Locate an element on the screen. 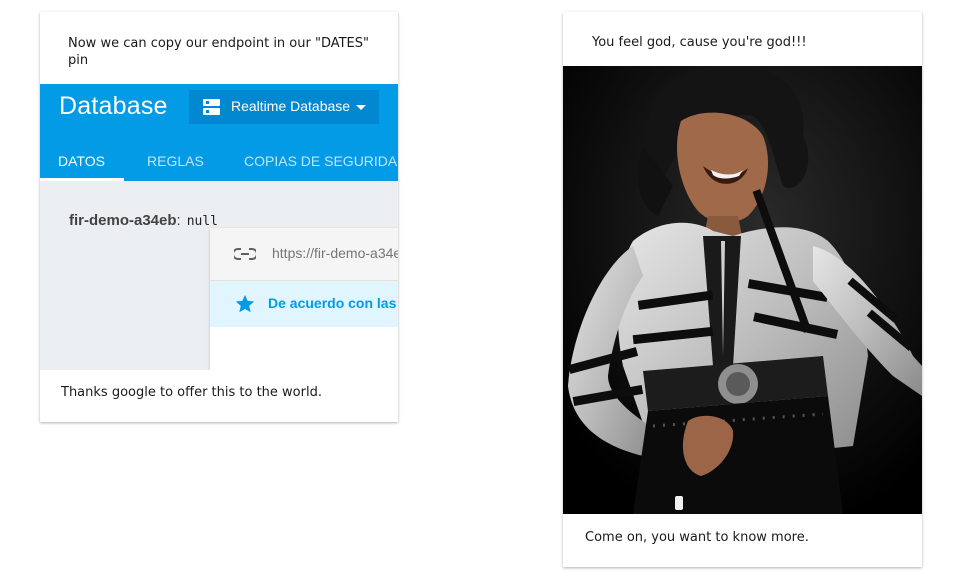 The width and height of the screenshot is (969, 574). info-banner: De acuerdo con las re is located at coordinates (304, 304).